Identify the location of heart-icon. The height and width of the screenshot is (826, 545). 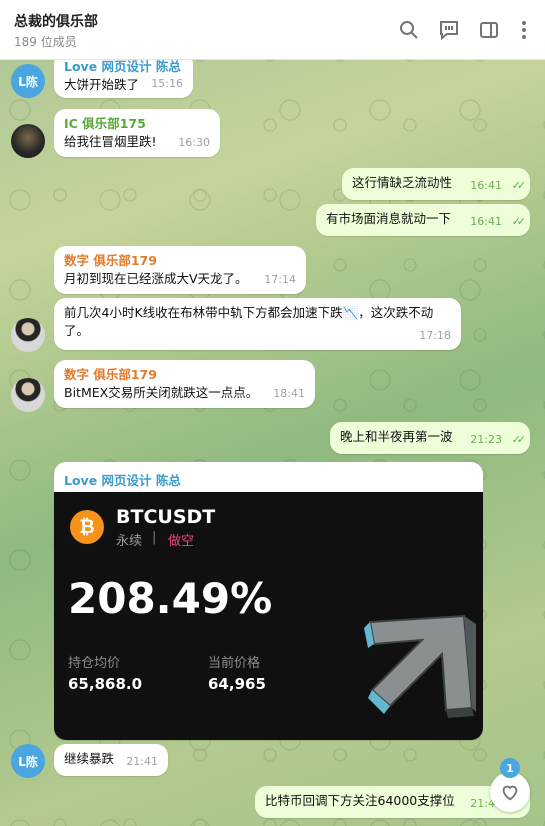
(510, 792).